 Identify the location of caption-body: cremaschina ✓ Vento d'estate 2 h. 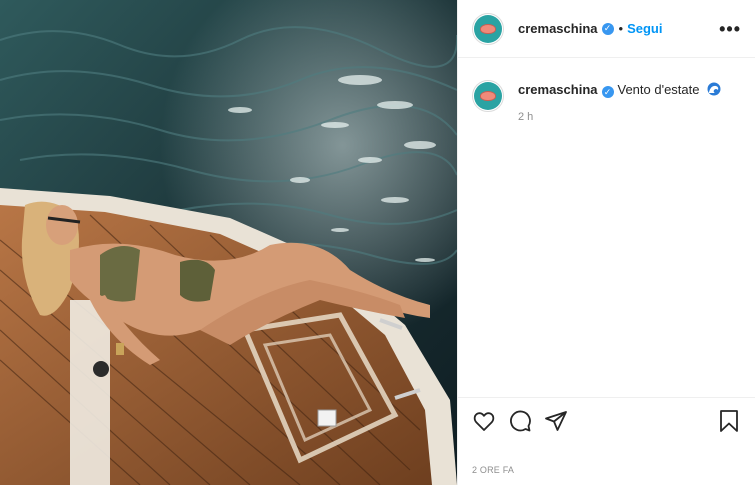
(619, 100).